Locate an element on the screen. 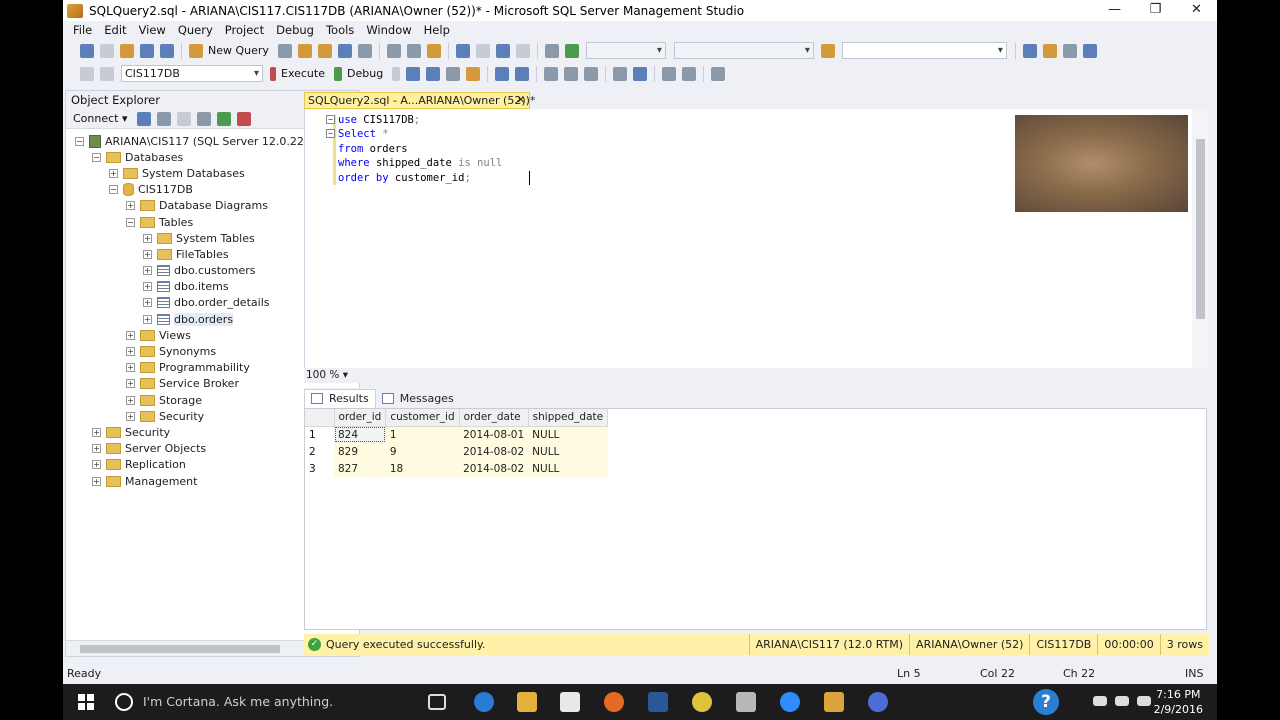 The image size is (1280, 720). find-in-files-icon is located at coordinates (827, 50).